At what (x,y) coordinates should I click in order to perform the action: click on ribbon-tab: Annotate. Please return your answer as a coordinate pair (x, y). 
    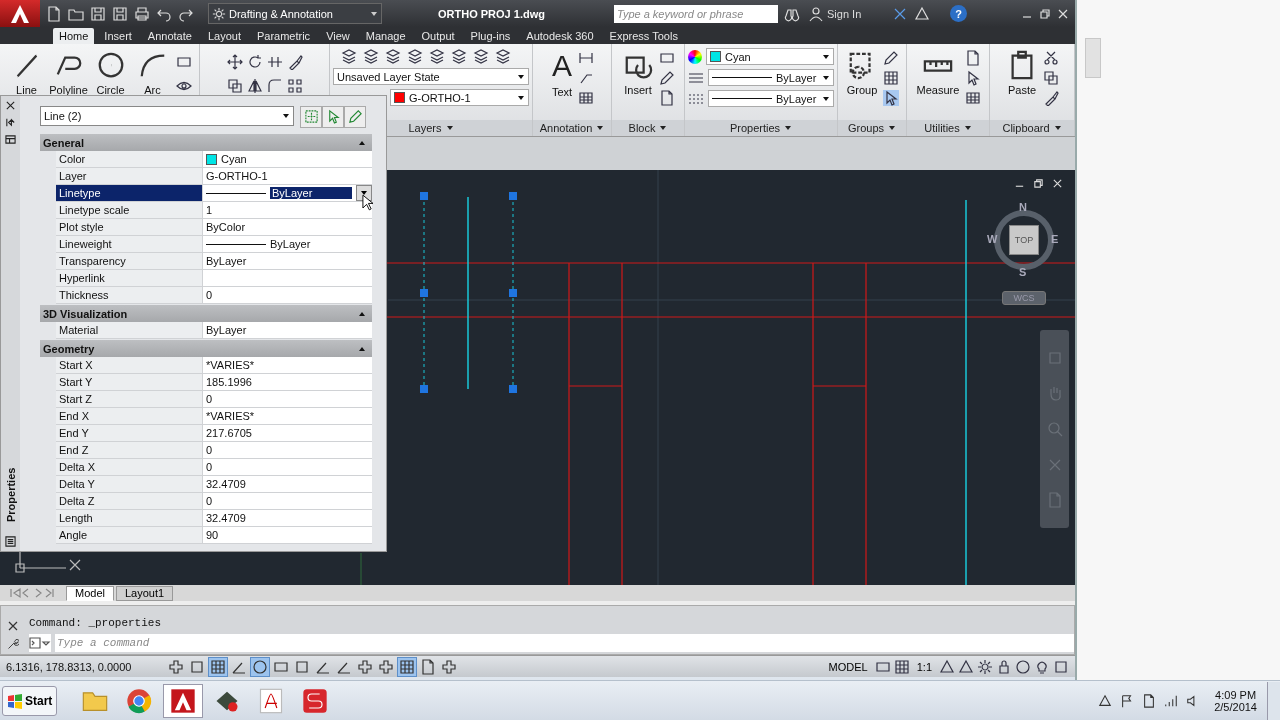
    Looking at the image, I should click on (169, 36).